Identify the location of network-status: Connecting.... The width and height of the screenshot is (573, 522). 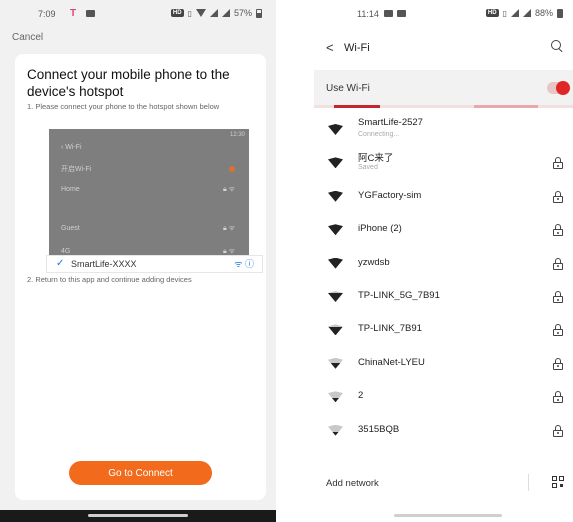
(379, 134).